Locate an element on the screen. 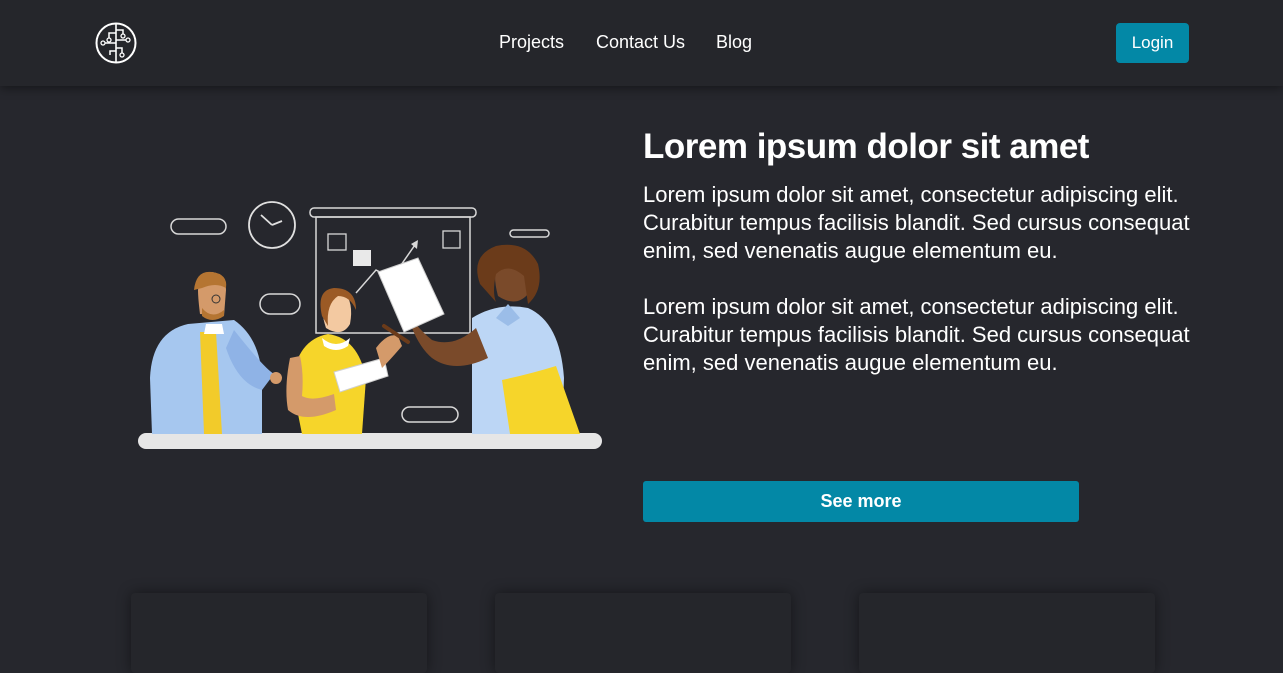  navbar: Projects Contact Us Blog Login is located at coordinates (641, 43).